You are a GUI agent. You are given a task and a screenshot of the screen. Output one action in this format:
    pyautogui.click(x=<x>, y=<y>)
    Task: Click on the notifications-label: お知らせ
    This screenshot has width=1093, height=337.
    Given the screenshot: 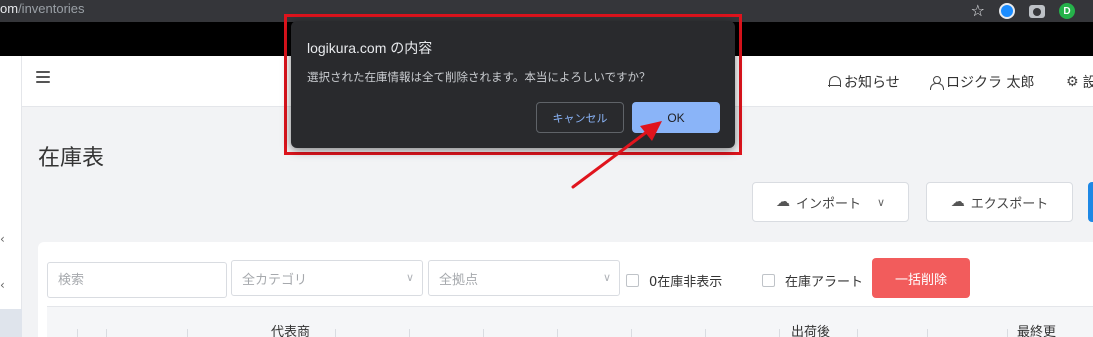 What is the action you would take?
    pyautogui.click(x=872, y=83)
    